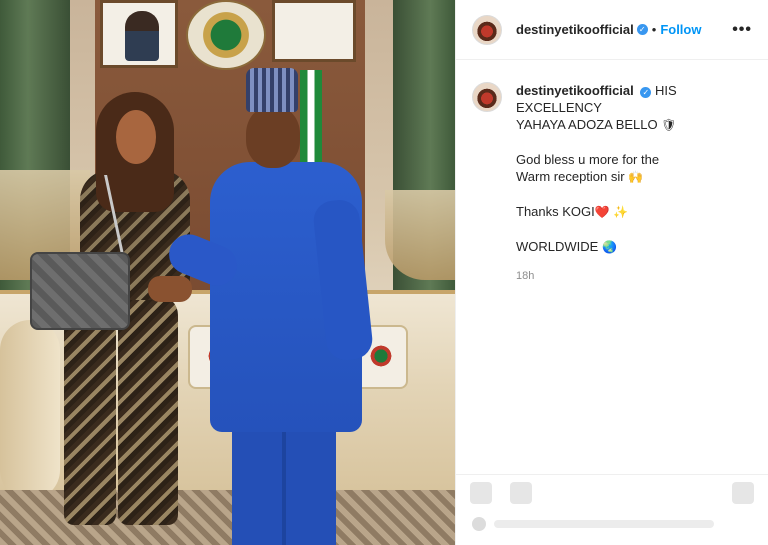 The image size is (768, 545). What do you see at coordinates (609, 247) in the screenshot?
I see `globe-icon: 🌏` at bounding box center [609, 247].